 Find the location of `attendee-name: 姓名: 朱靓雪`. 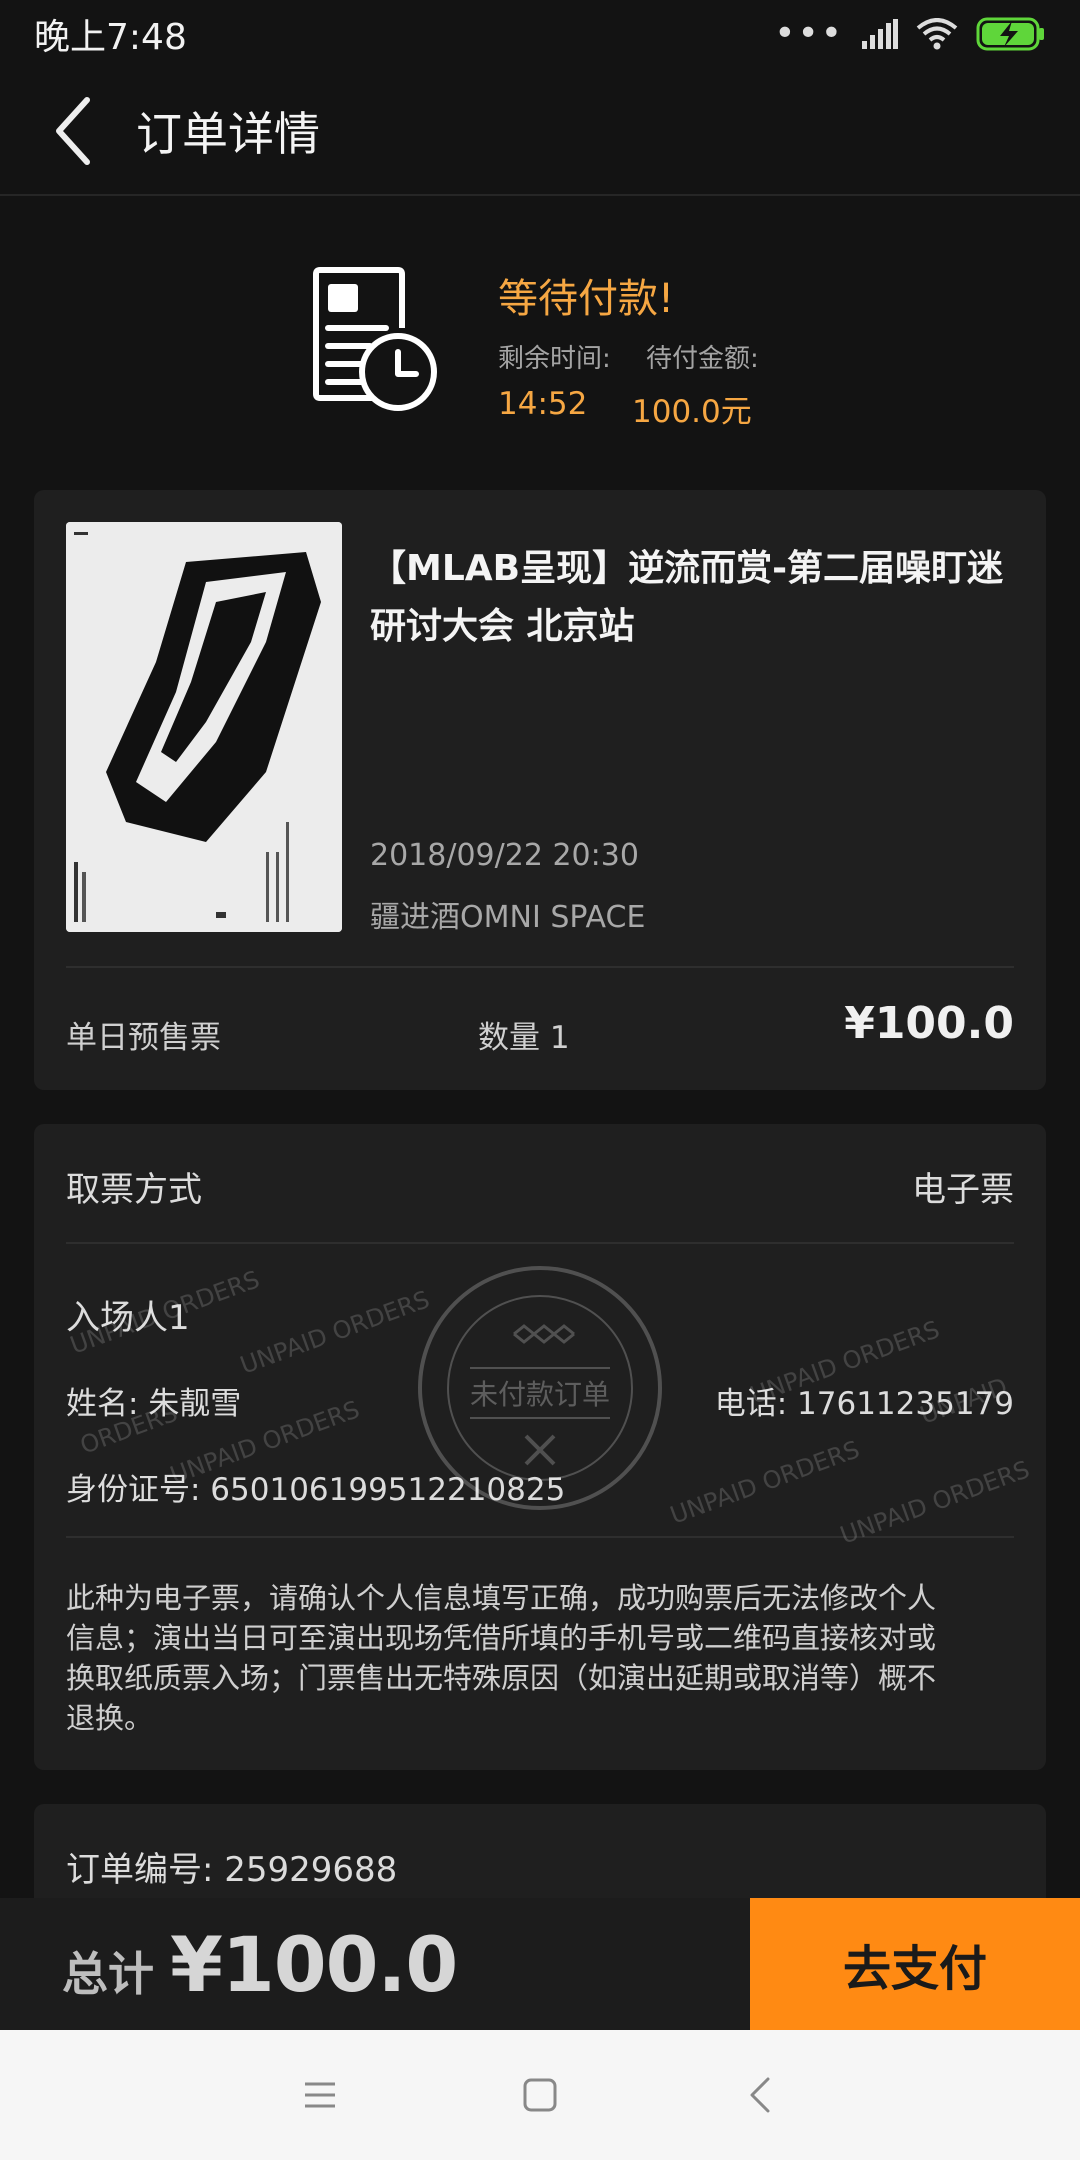

attendee-name: 姓名: 朱靓雪 is located at coordinates (154, 1404).